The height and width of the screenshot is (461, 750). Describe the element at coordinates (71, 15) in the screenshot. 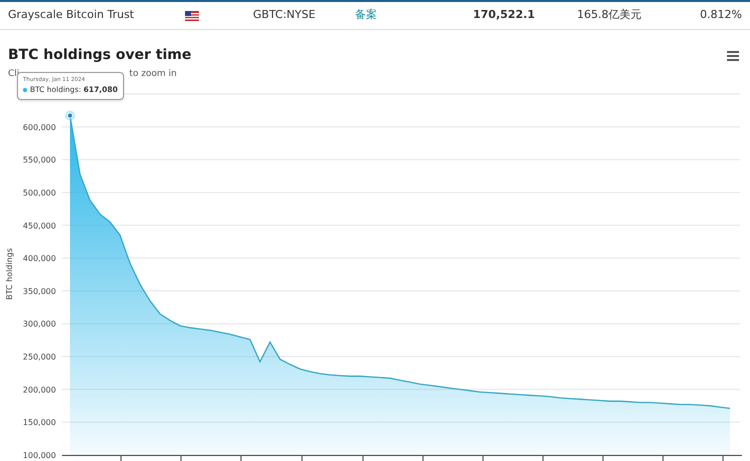

I see `fund-name: Grayscale Bitcoin Trust` at that location.